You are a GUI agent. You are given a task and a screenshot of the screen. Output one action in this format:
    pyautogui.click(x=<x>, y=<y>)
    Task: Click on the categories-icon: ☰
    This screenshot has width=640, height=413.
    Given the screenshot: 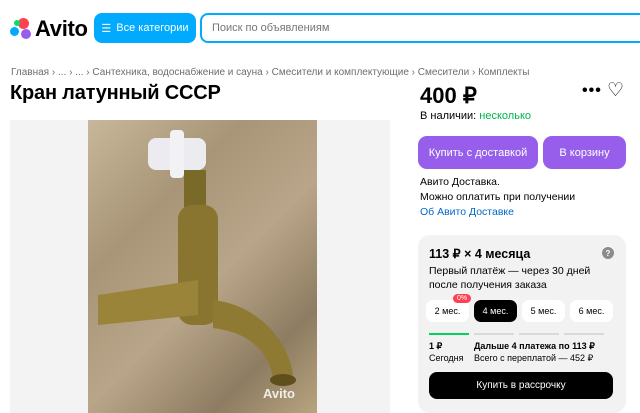 What is the action you would take?
    pyautogui.click(x=106, y=28)
    